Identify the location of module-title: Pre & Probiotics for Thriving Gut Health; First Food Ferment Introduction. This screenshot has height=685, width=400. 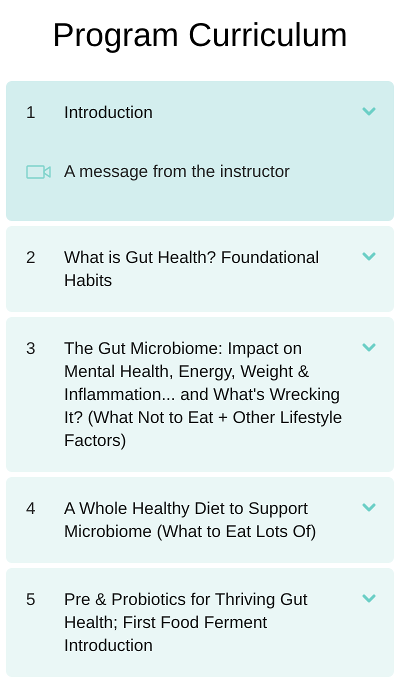
(186, 623).